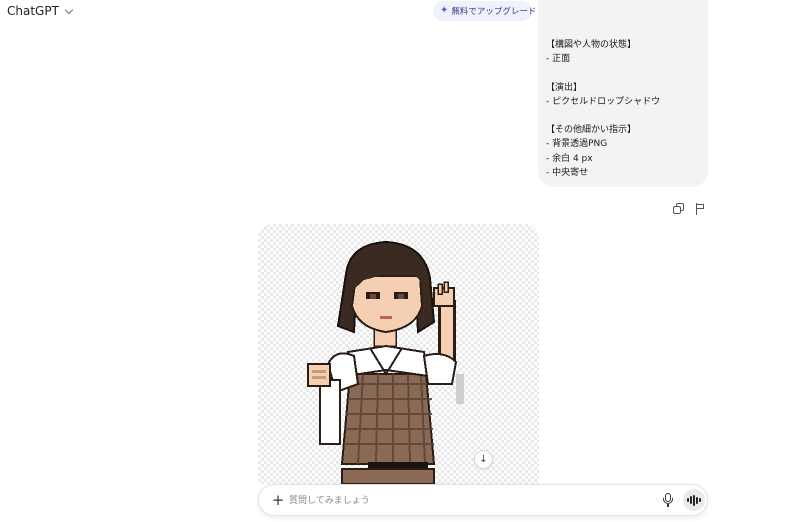 The image size is (800, 522). Describe the element at coordinates (69, 9) in the screenshot. I see `chevron-down-icon` at that location.